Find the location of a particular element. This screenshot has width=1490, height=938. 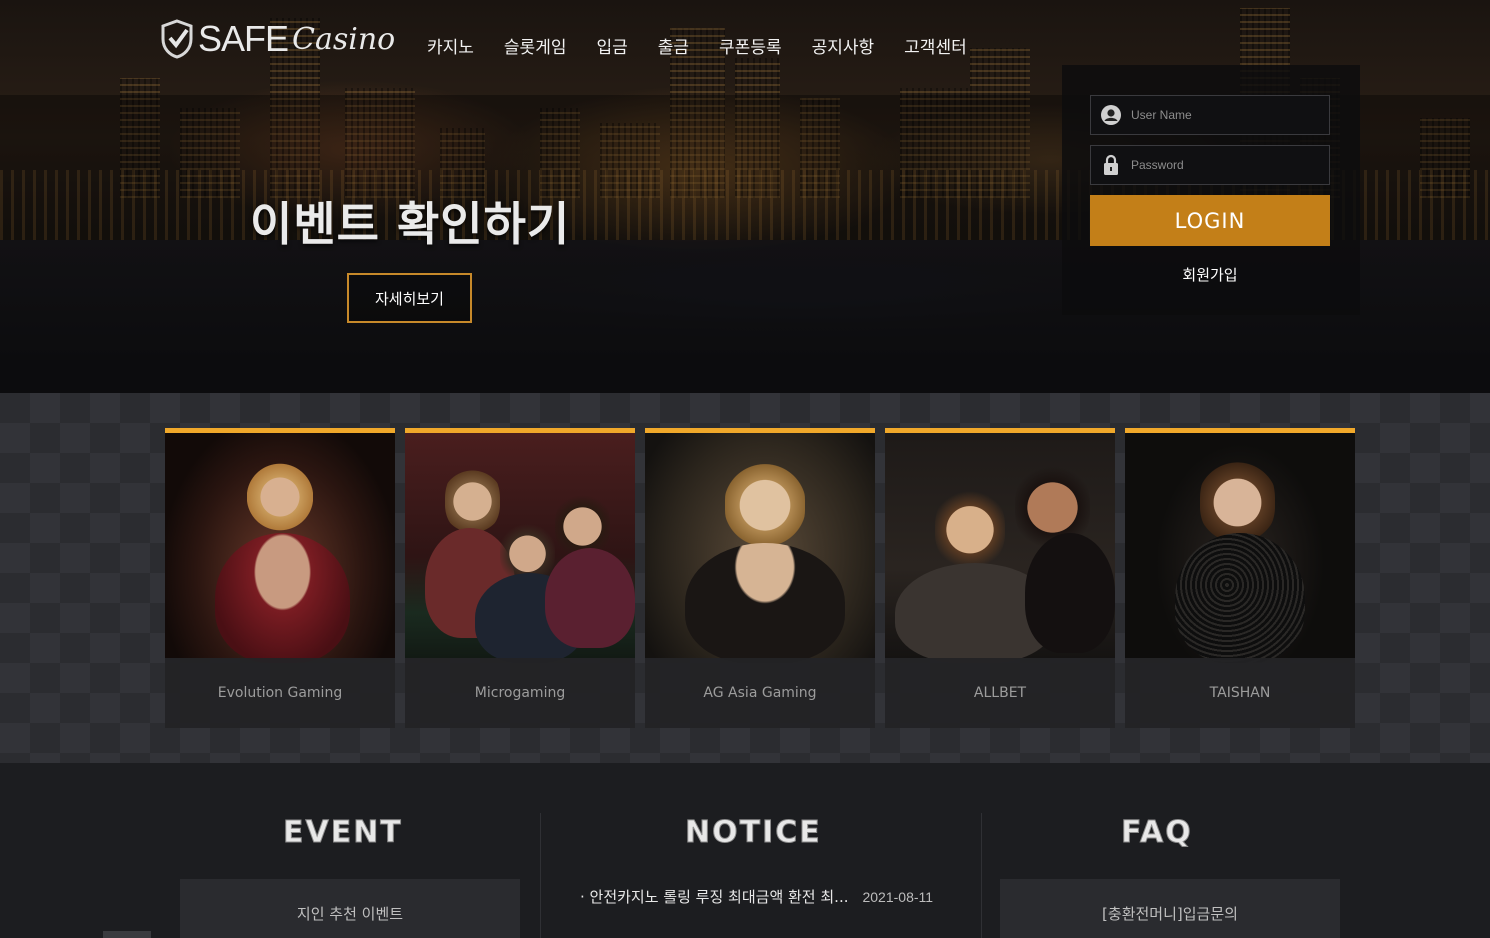

nav-withdraw: 출금 is located at coordinates (673, 45).